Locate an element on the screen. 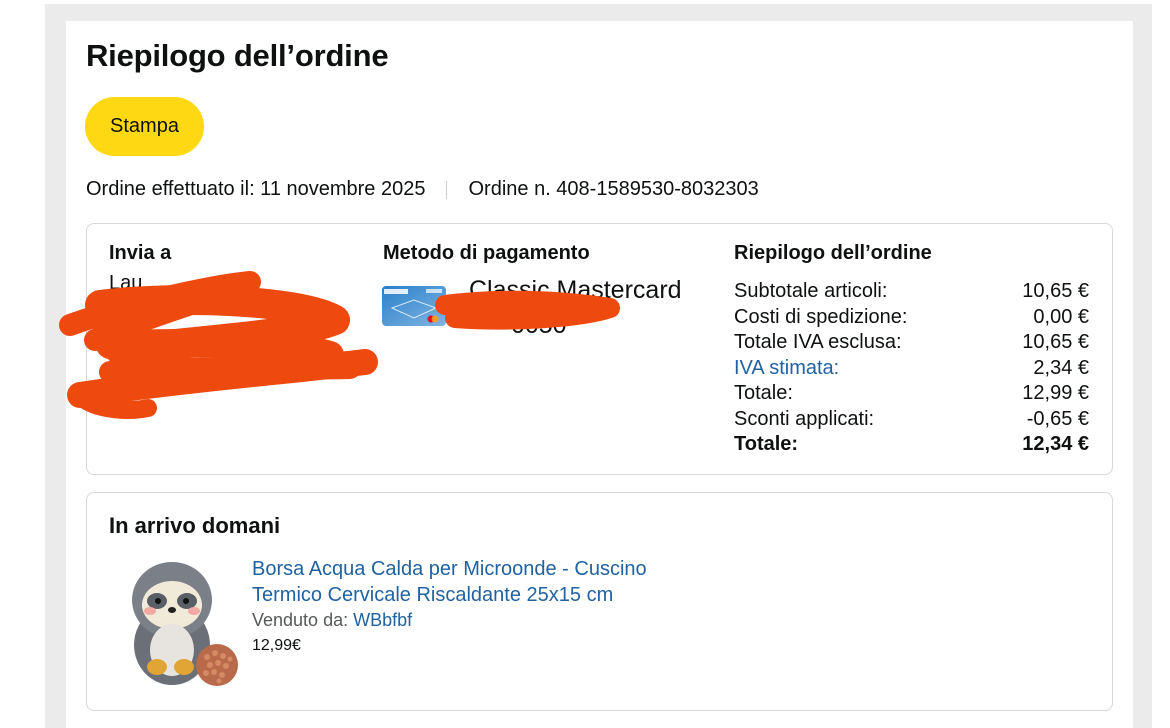  summary-row-total: Totale: 12,99 € is located at coordinates (911, 394).